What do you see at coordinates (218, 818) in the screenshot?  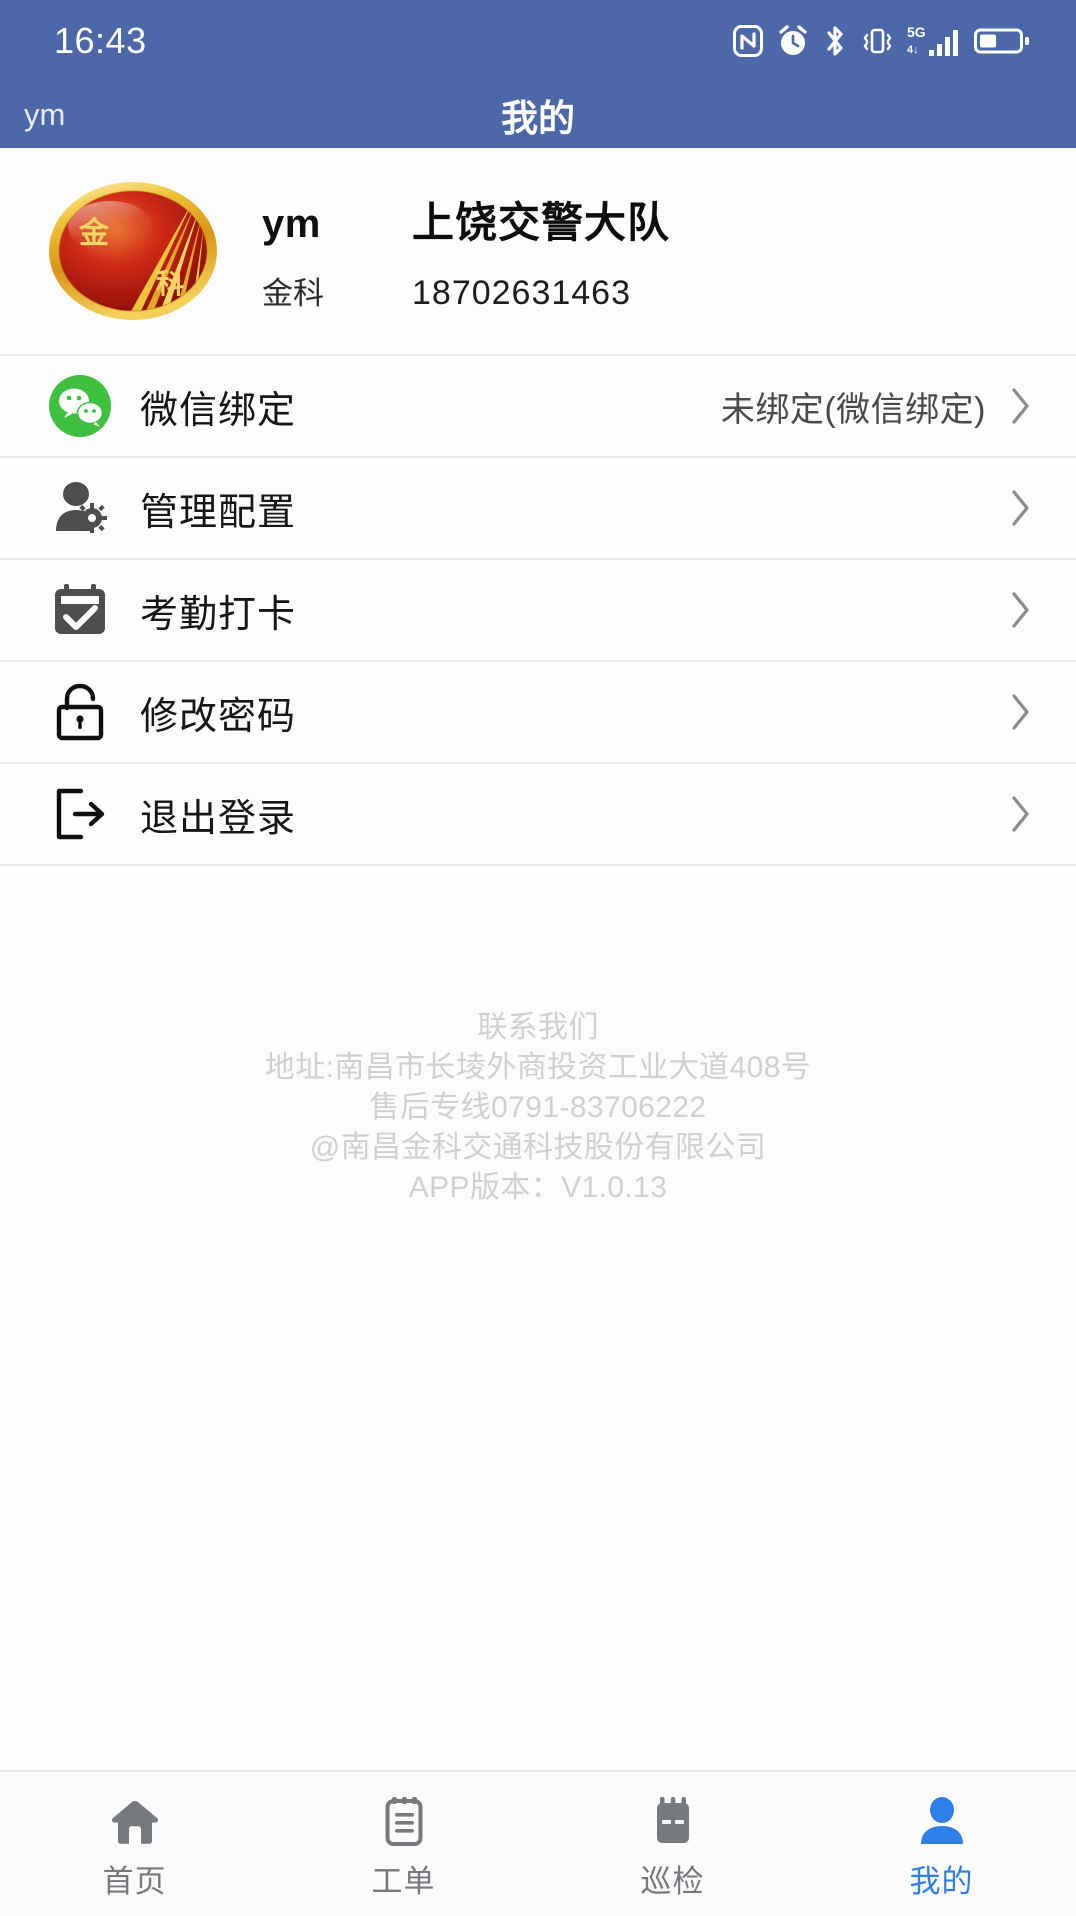 I see `menu-item-label: 退出登录` at bounding box center [218, 818].